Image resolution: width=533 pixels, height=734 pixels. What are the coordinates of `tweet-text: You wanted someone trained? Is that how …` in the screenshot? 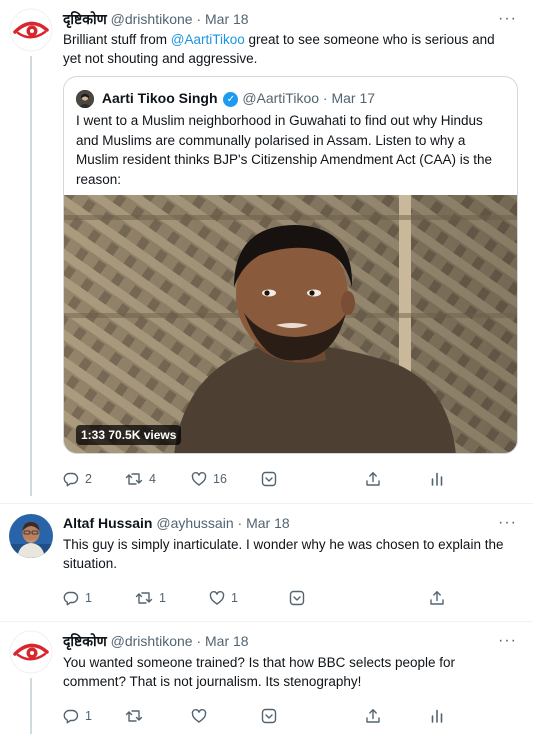 It's located at (259, 672).